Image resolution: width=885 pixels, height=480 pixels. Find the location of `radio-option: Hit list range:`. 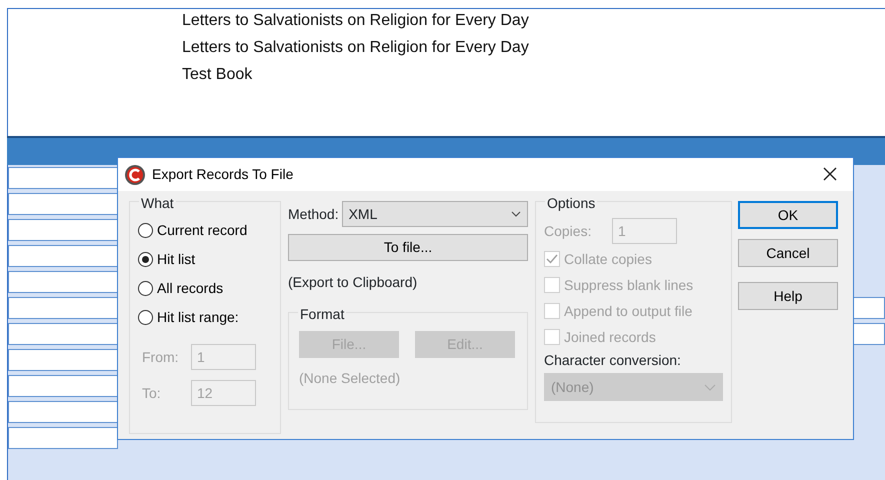

radio-option: Hit list range: is located at coordinates (188, 317).